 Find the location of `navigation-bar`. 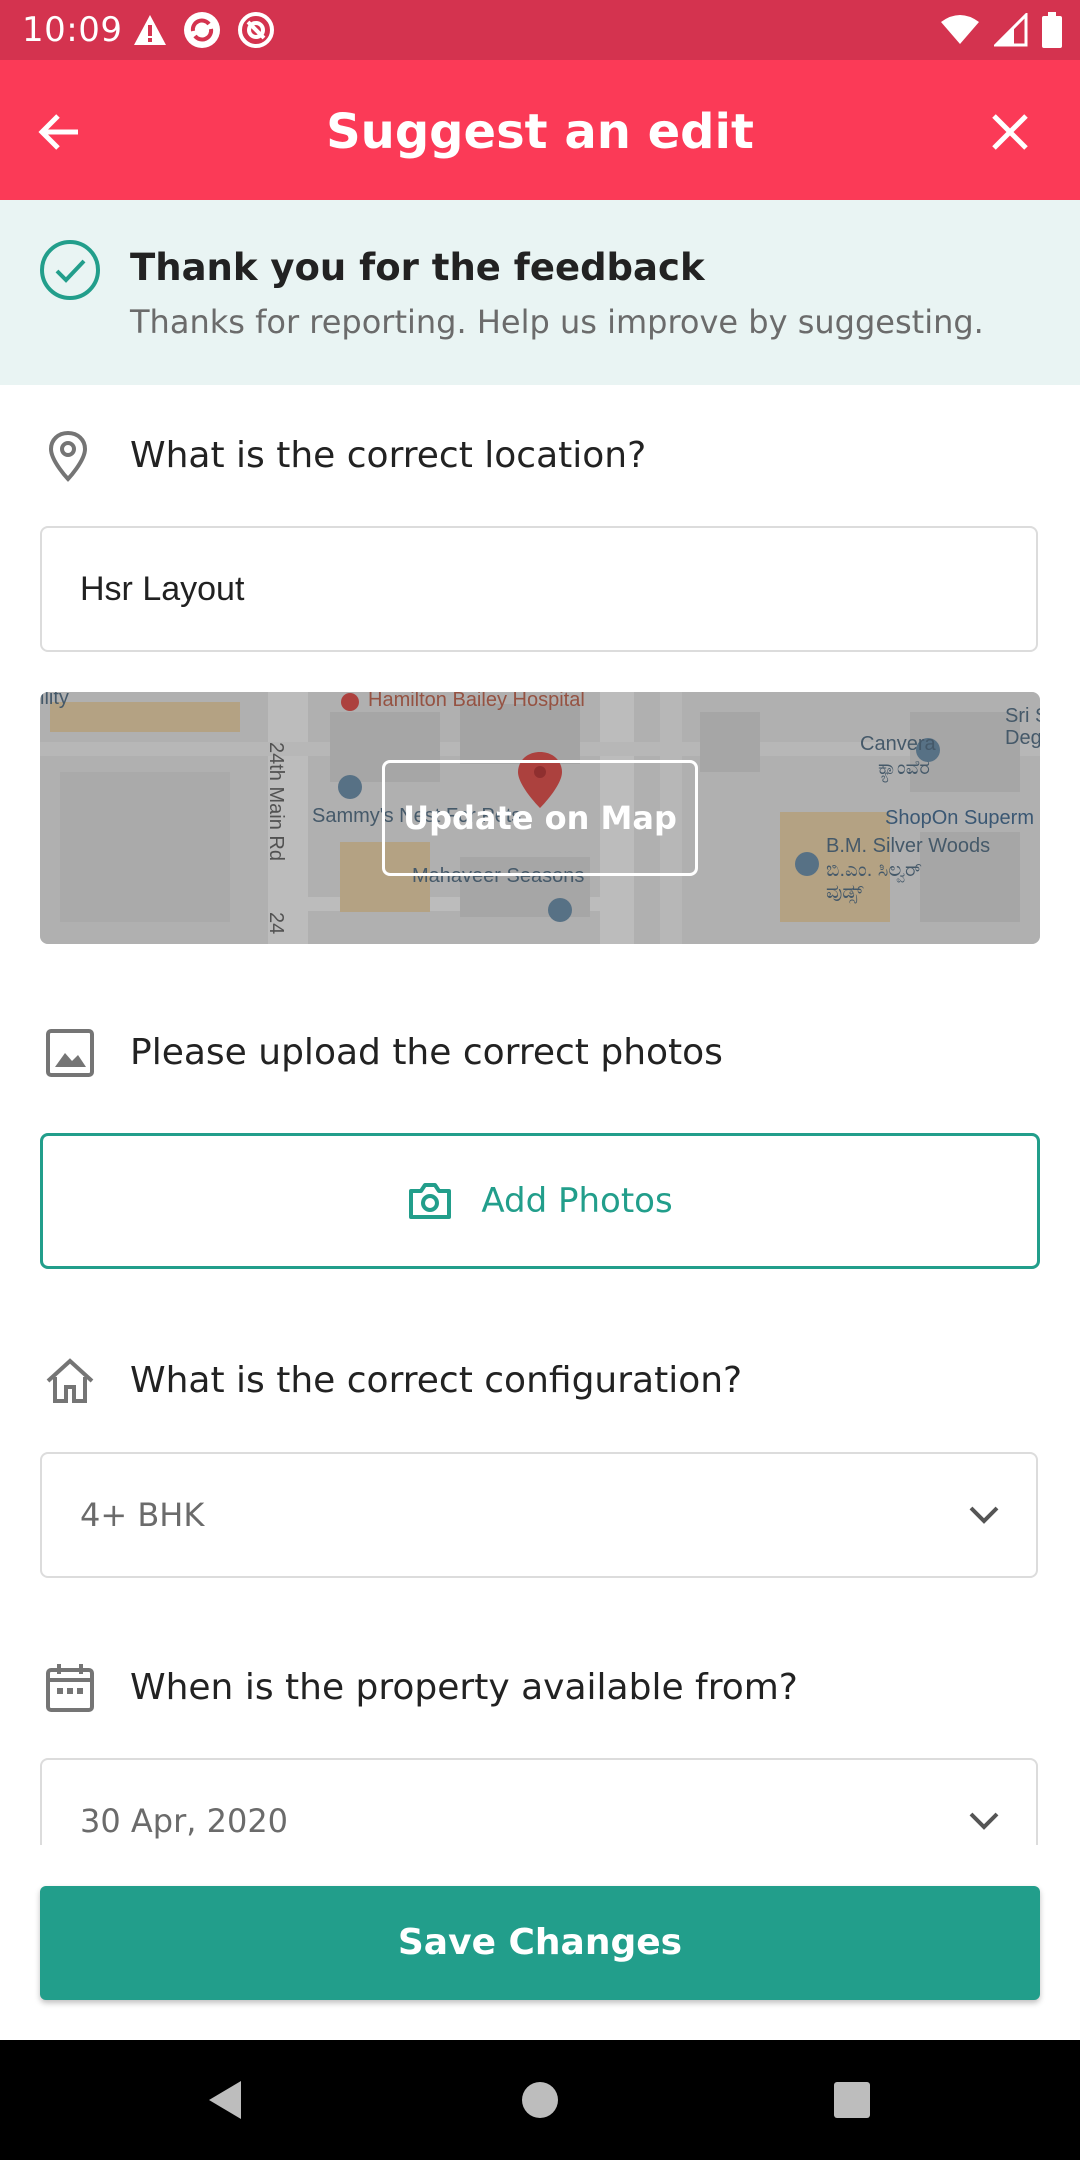

navigation-bar is located at coordinates (540, 2100).